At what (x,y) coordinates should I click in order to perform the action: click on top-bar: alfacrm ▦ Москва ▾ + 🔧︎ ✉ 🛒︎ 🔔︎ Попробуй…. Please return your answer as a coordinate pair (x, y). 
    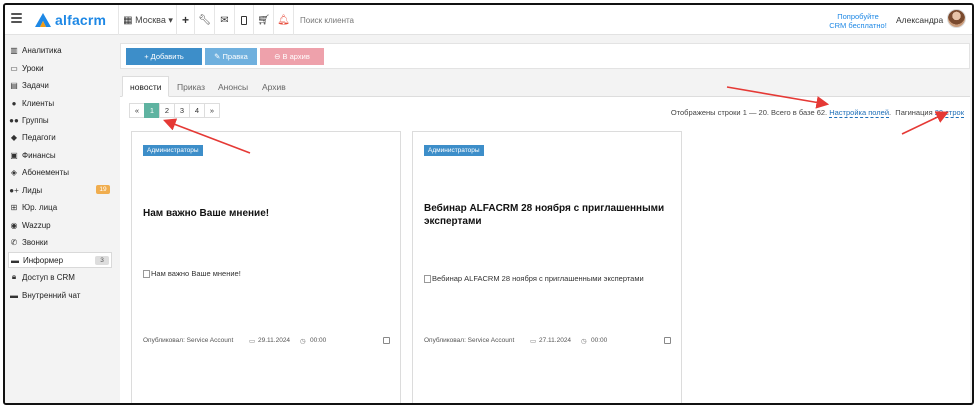
    Looking at the image, I should click on (488, 20).